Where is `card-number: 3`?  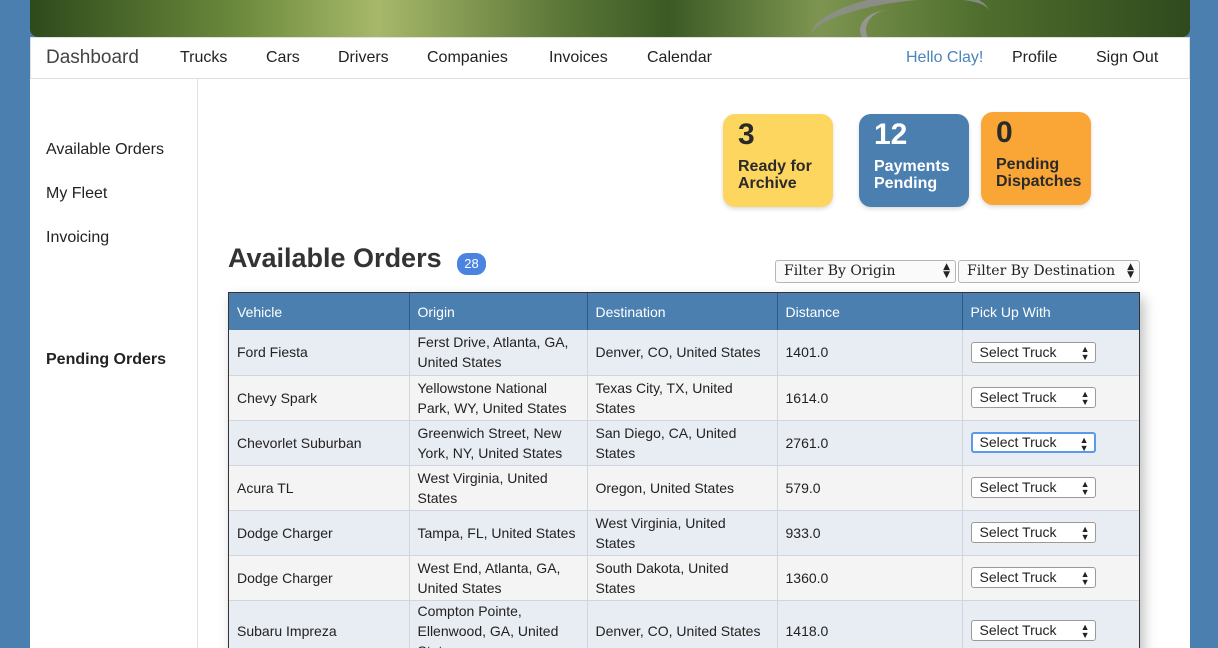
card-number: 3 is located at coordinates (746, 134).